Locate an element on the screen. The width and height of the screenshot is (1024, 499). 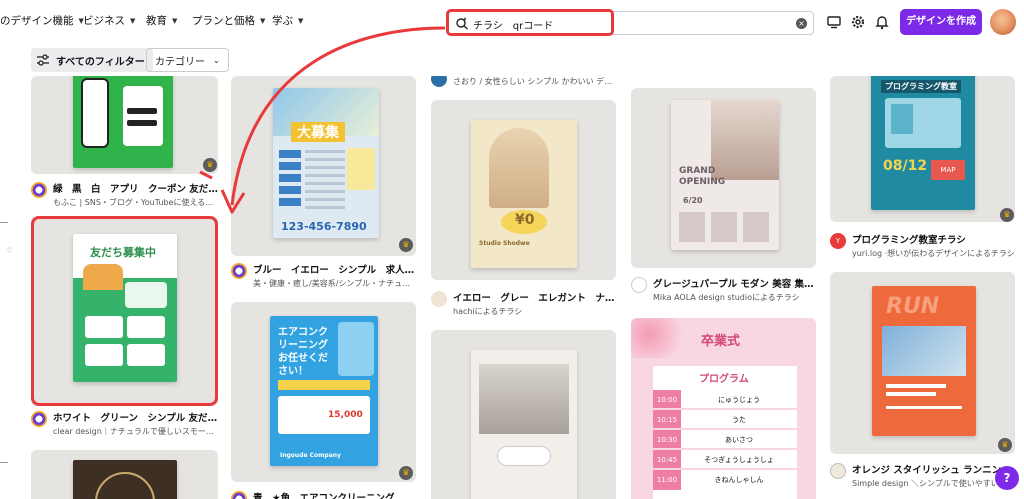
program-time: 10:30 is located at coordinates (667, 439).